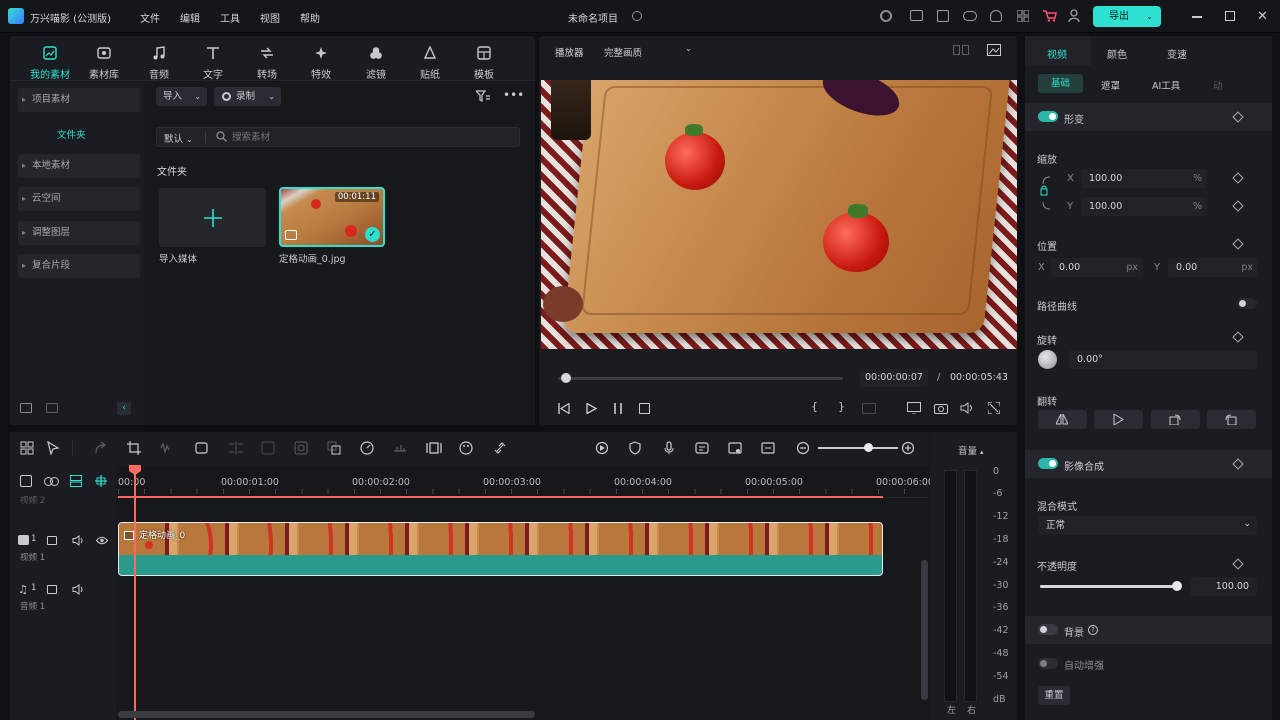 The width and height of the screenshot is (1280, 720). What do you see at coordinates (79, 166) in the screenshot?
I see `sidebar-item-local: 本地素材` at bounding box center [79, 166].